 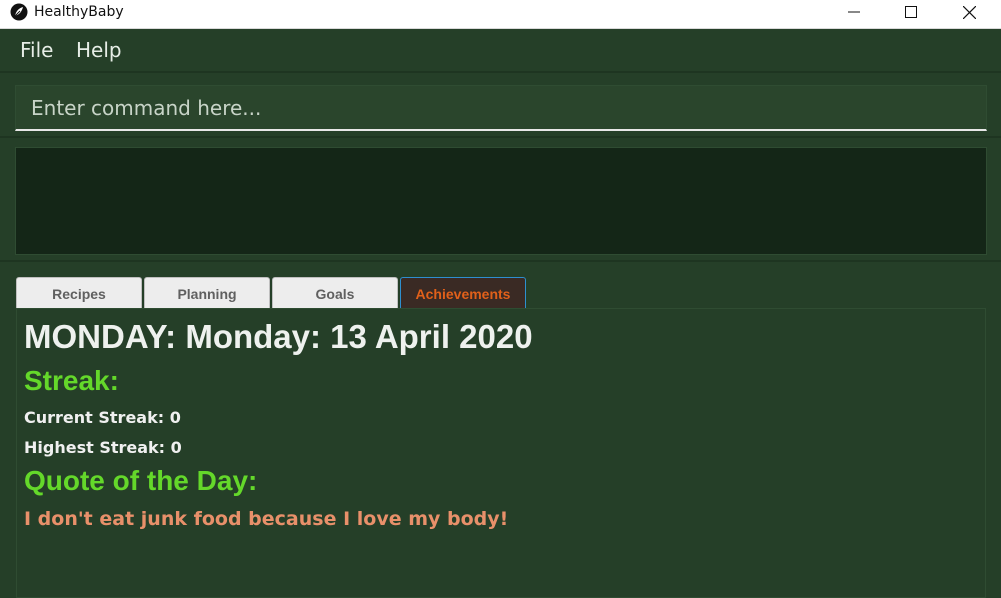 I want to click on title-bar: HealthyBaby, so click(x=500, y=14).